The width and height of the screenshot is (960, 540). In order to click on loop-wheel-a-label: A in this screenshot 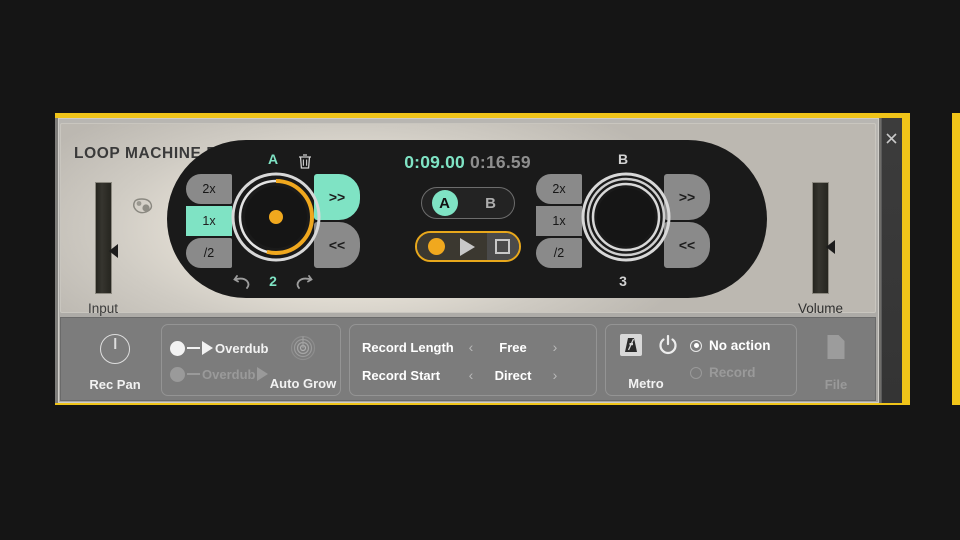, I will do `click(273, 159)`.